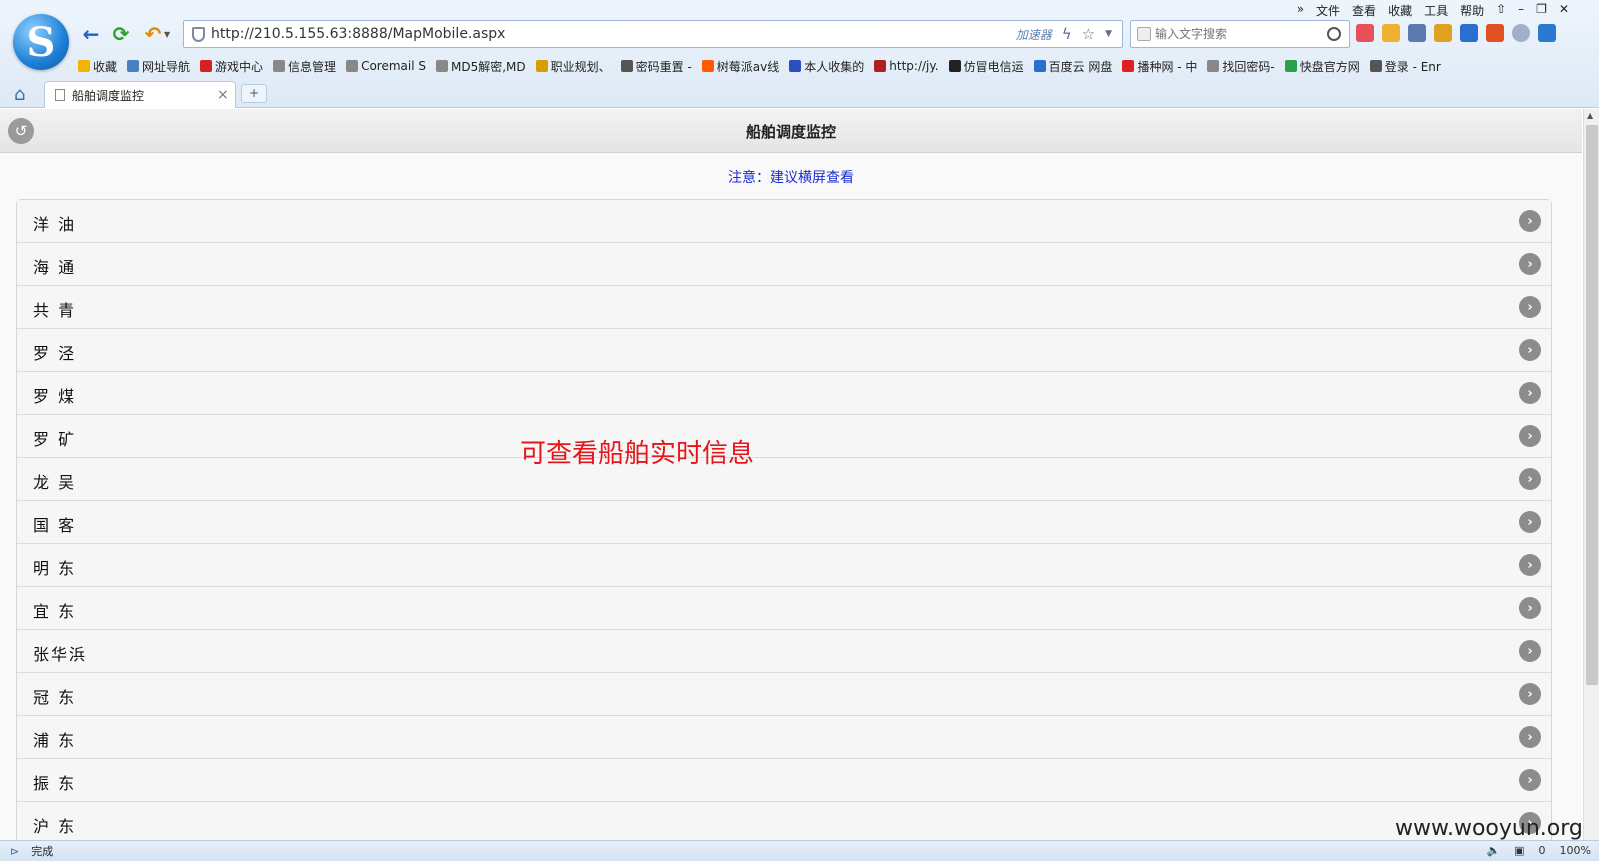  I want to click on ship-list-item: 浦 东 ›, so click(784, 737).